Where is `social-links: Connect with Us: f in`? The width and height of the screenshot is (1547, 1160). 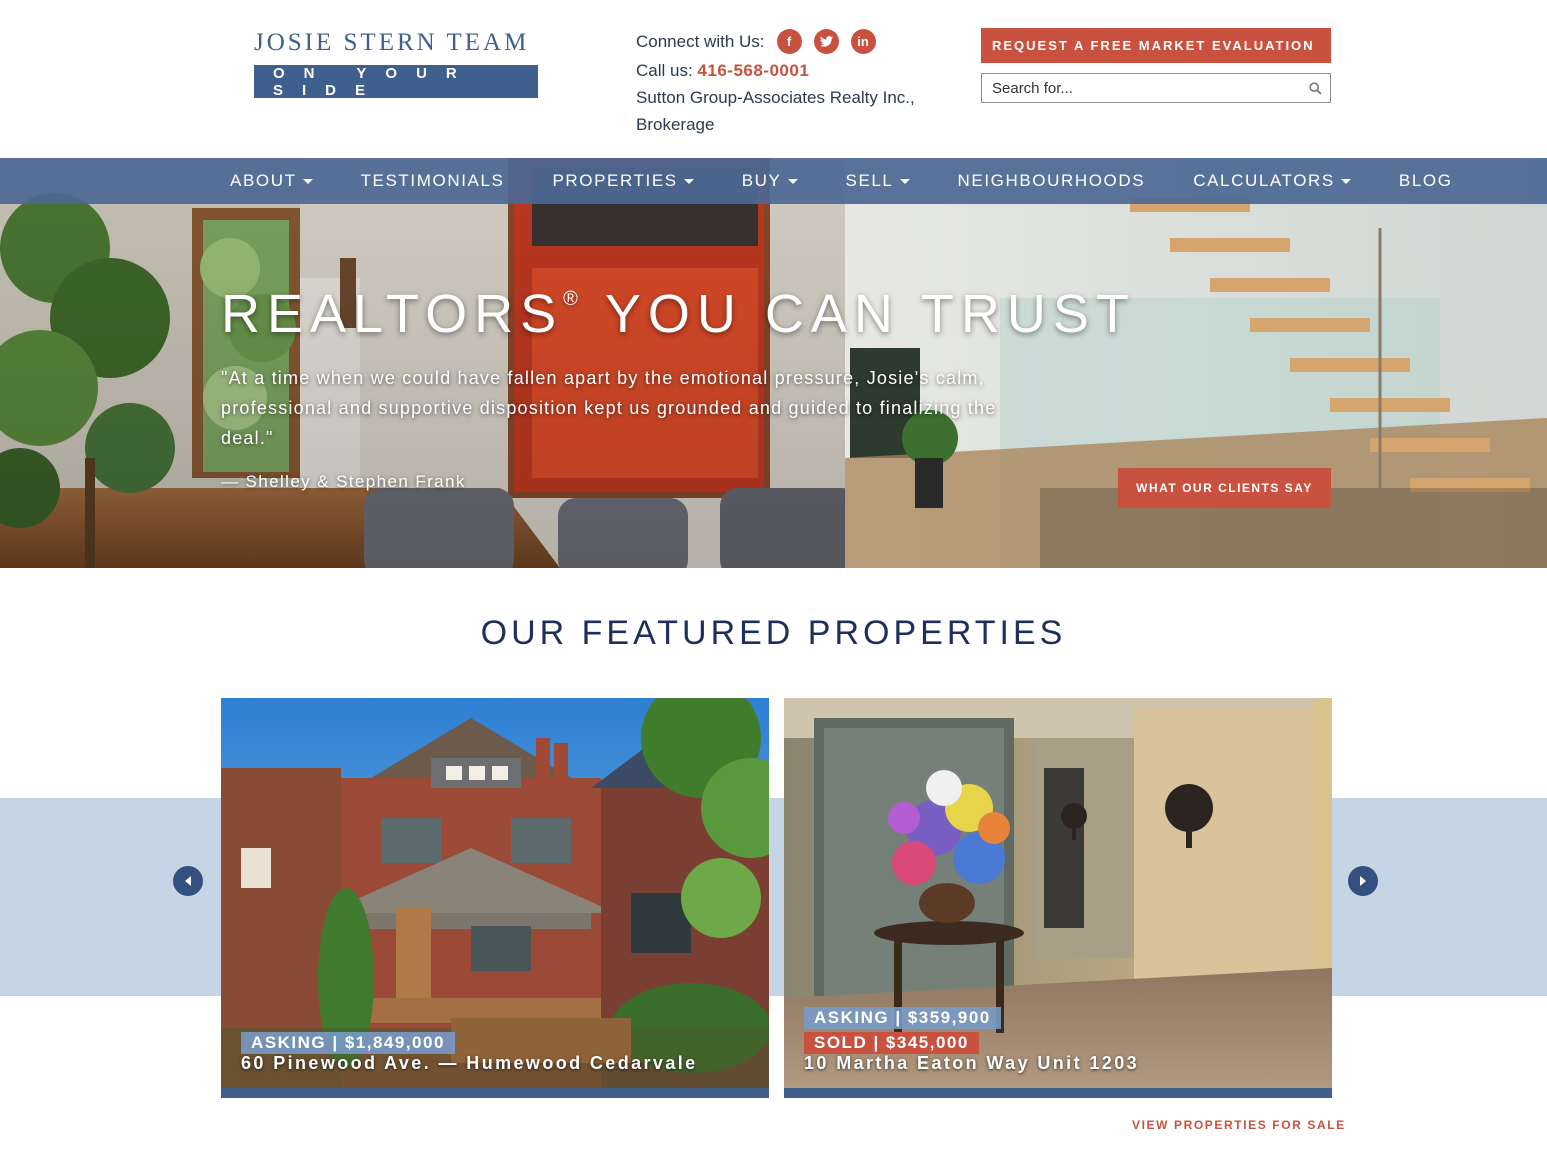 social-links: Connect with Us: f in is located at coordinates (775, 41).